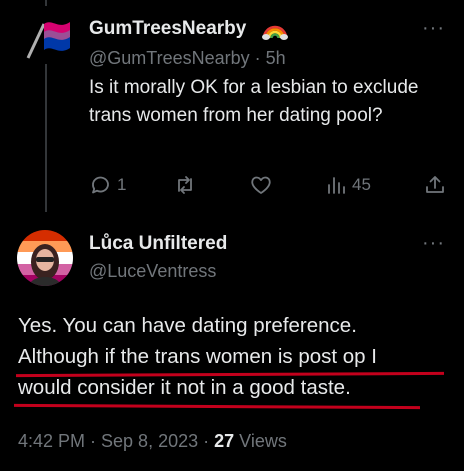 This screenshot has width=464, height=471. Describe the element at coordinates (116, 441) in the screenshot. I see `post2-timestamp: 4:42 PM · Sep 8, 2023 ·` at that location.